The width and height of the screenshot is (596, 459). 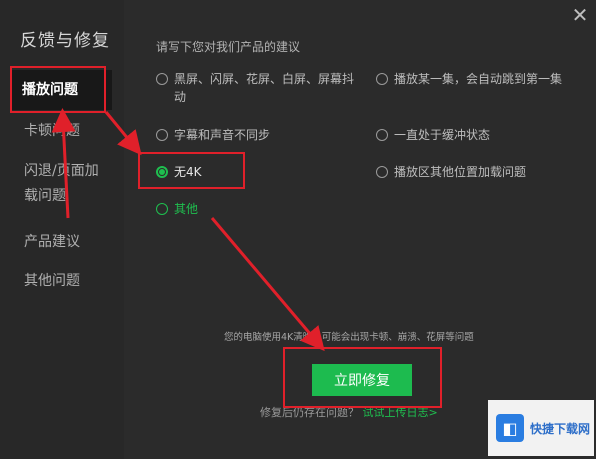 I want to click on option-jump-first-episode: 播放某一集，会自动跳到第一集, so click(x=473, y=79).